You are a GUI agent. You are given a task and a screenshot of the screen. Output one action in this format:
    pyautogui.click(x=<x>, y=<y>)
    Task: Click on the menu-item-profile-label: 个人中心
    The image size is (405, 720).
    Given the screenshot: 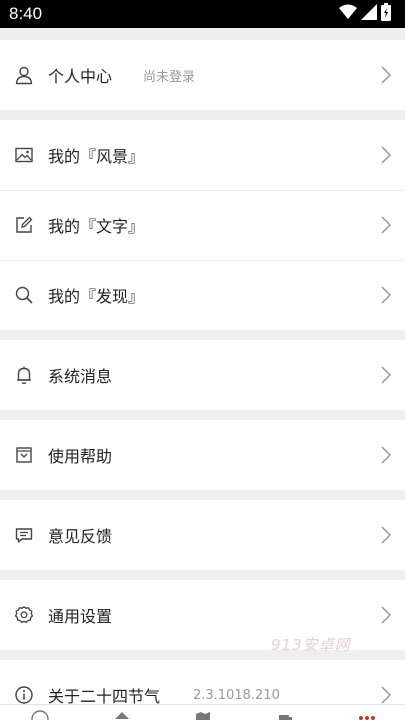 What is the action you would take?
    pyautogui.click(x=80, y=76)
    